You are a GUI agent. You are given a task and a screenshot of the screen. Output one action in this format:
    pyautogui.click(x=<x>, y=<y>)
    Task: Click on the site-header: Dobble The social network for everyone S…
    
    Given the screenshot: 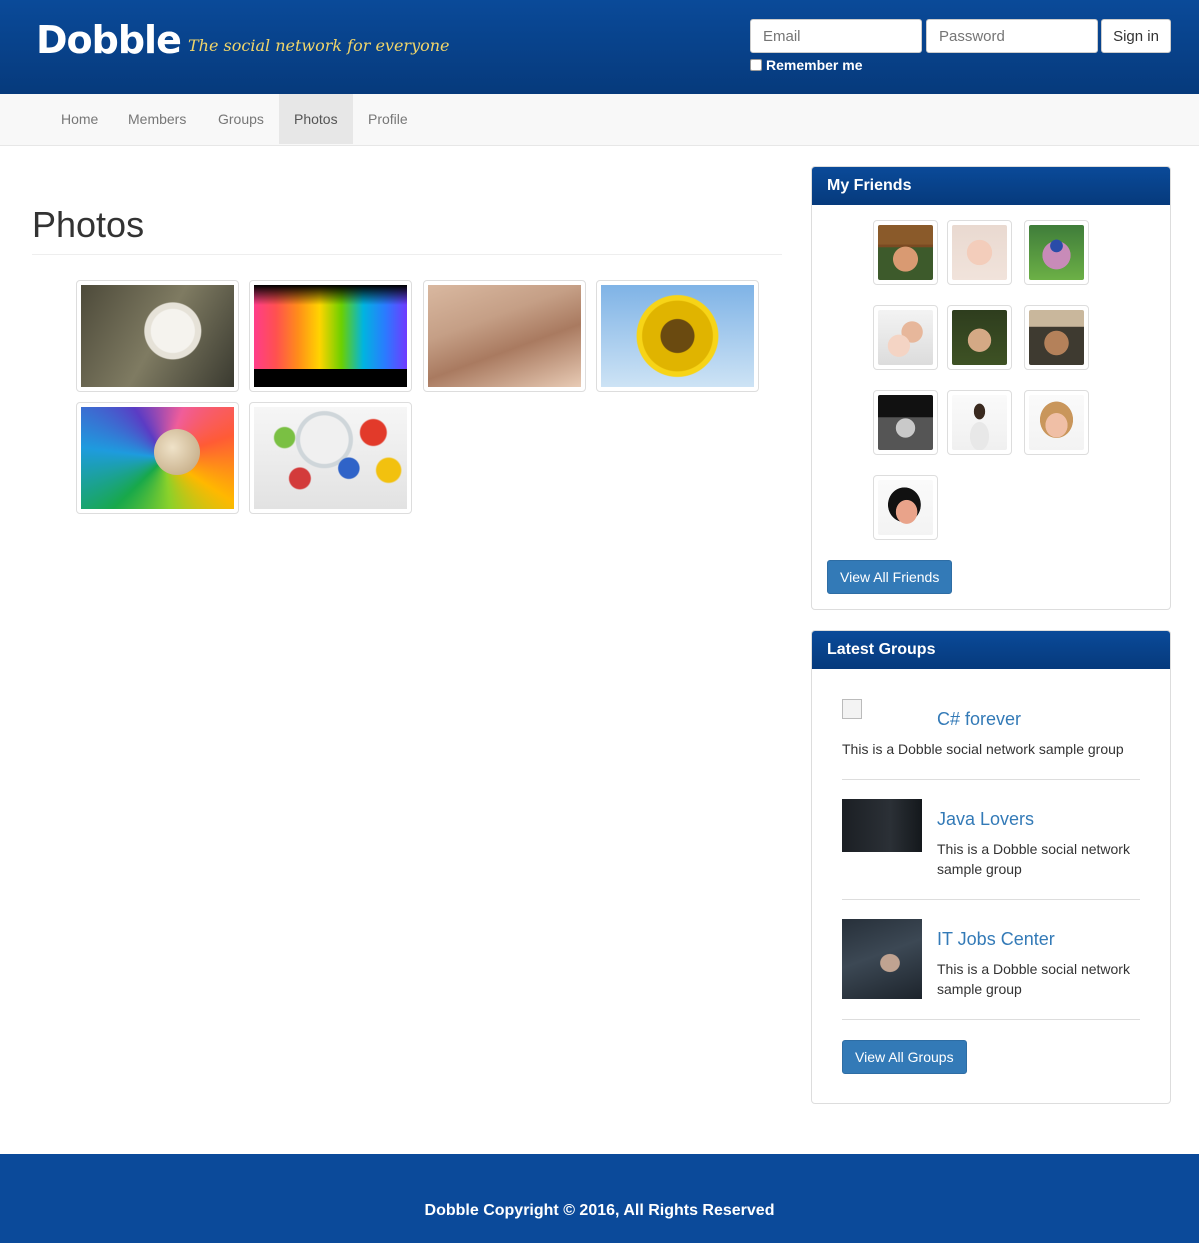 What is the action you would take?
    pyautogui.click(x=599, y=47)
    